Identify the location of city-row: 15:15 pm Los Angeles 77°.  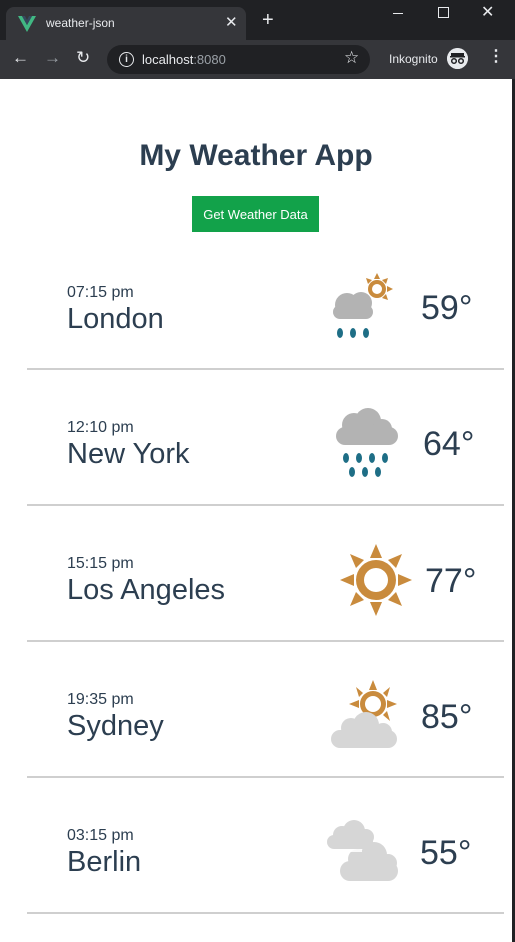
(265, 573).